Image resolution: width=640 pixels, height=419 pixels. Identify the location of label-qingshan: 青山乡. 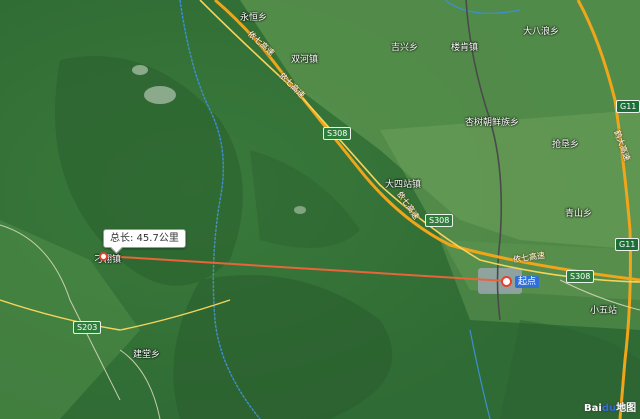
(579, 214).